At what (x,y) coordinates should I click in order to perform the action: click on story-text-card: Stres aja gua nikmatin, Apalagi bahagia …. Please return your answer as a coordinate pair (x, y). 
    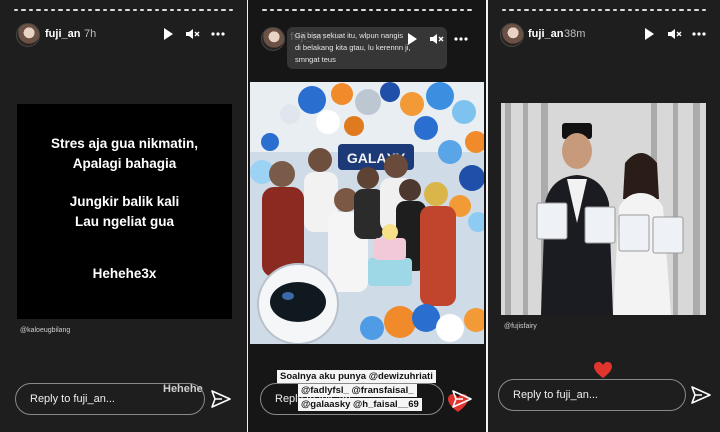
    Looking at the image, I should click on (124, 211).